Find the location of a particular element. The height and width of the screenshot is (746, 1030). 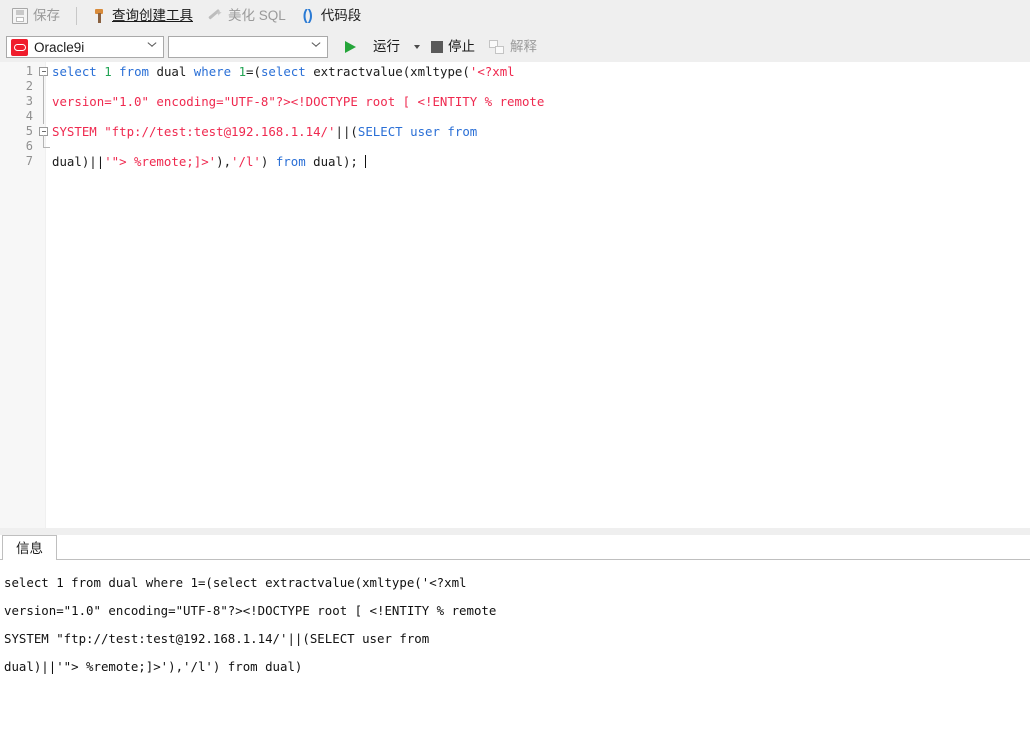

panel-splitter is located at coordinates (515, 531).